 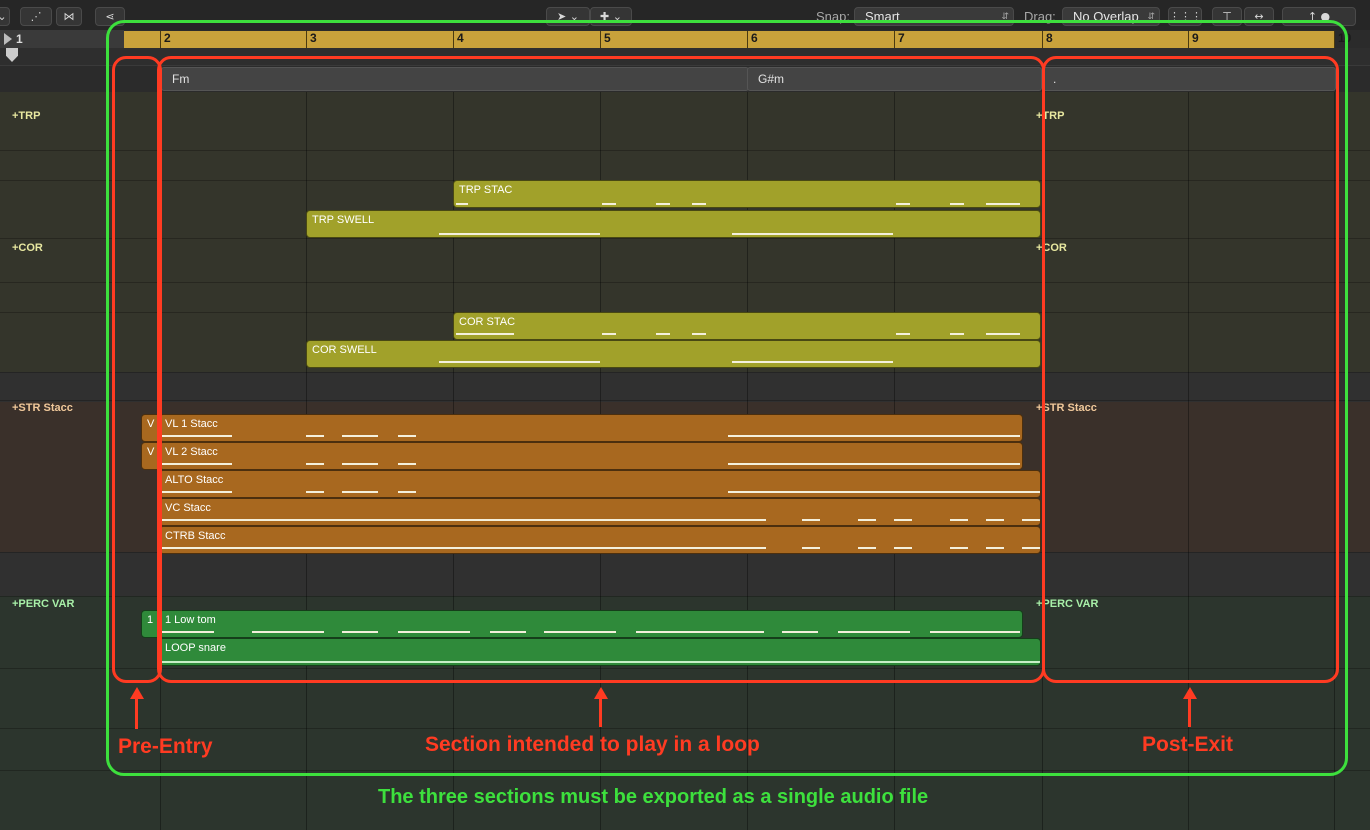 I want to click on dropdown-chevron-icon: ⌄, so click(x=5, y=16).